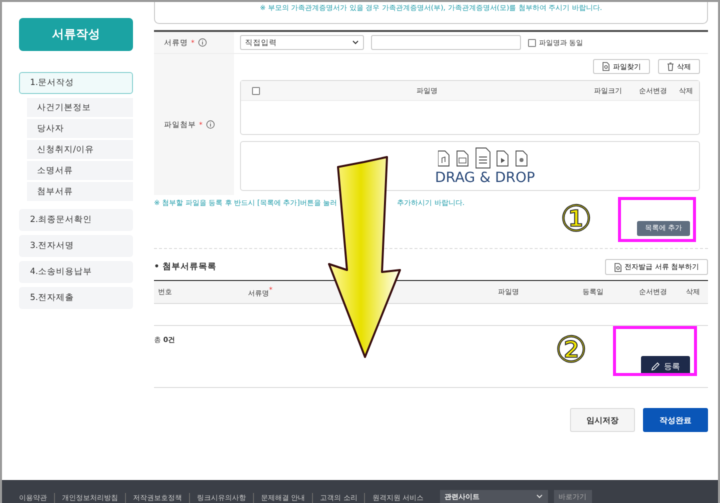 This screenshot has width=720, height=503. What do you see at coordinates (670, 66) in the screenshot?
I see `trash-icon` at bounding box center [670, 66].